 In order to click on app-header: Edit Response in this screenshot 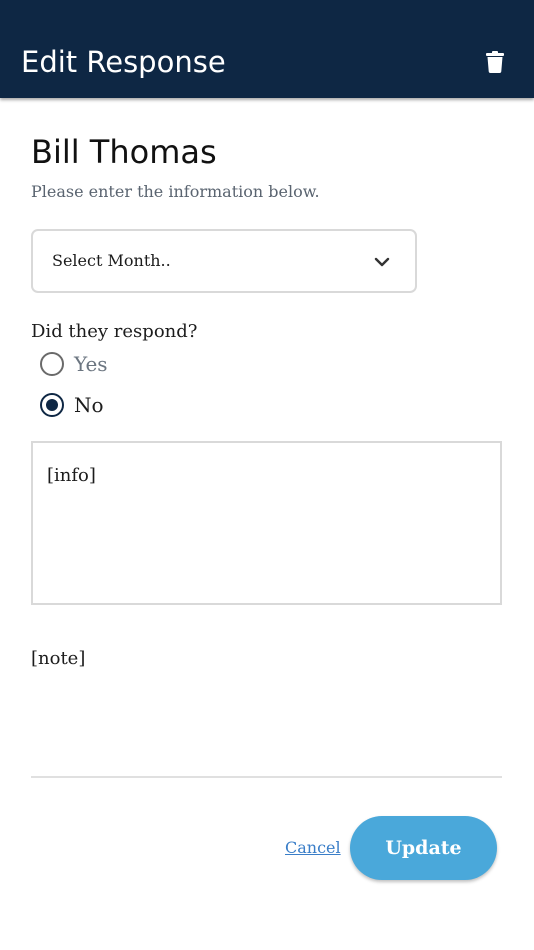, I will do `click(267, 49)`.